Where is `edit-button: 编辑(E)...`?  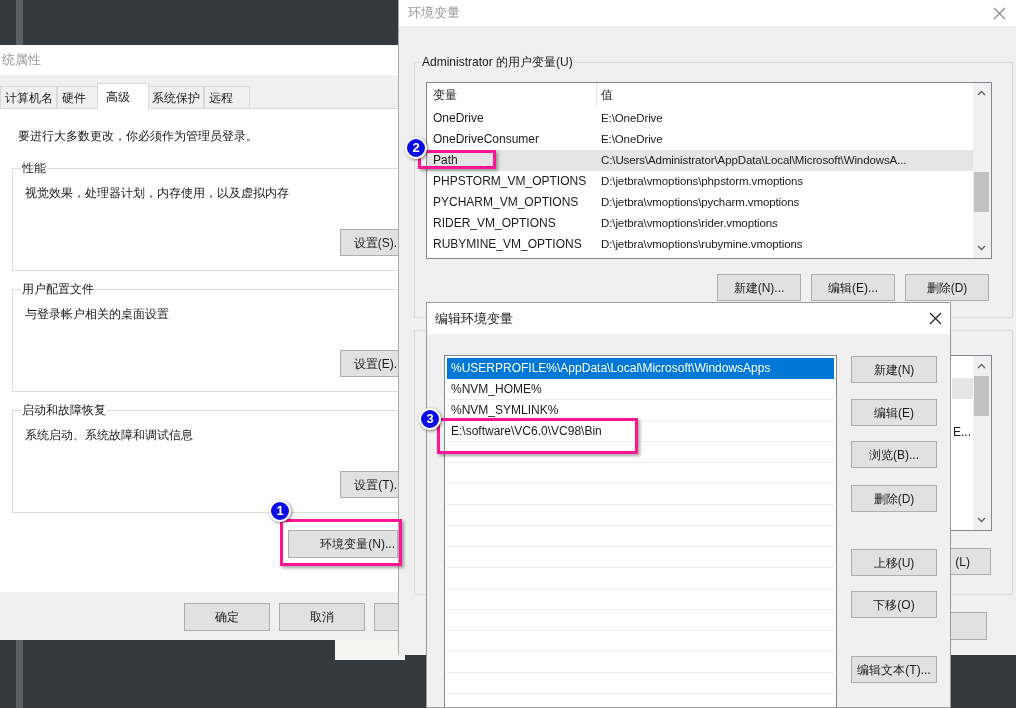
edit-button: 编辑(E)... is located at coordinates (853, 287).